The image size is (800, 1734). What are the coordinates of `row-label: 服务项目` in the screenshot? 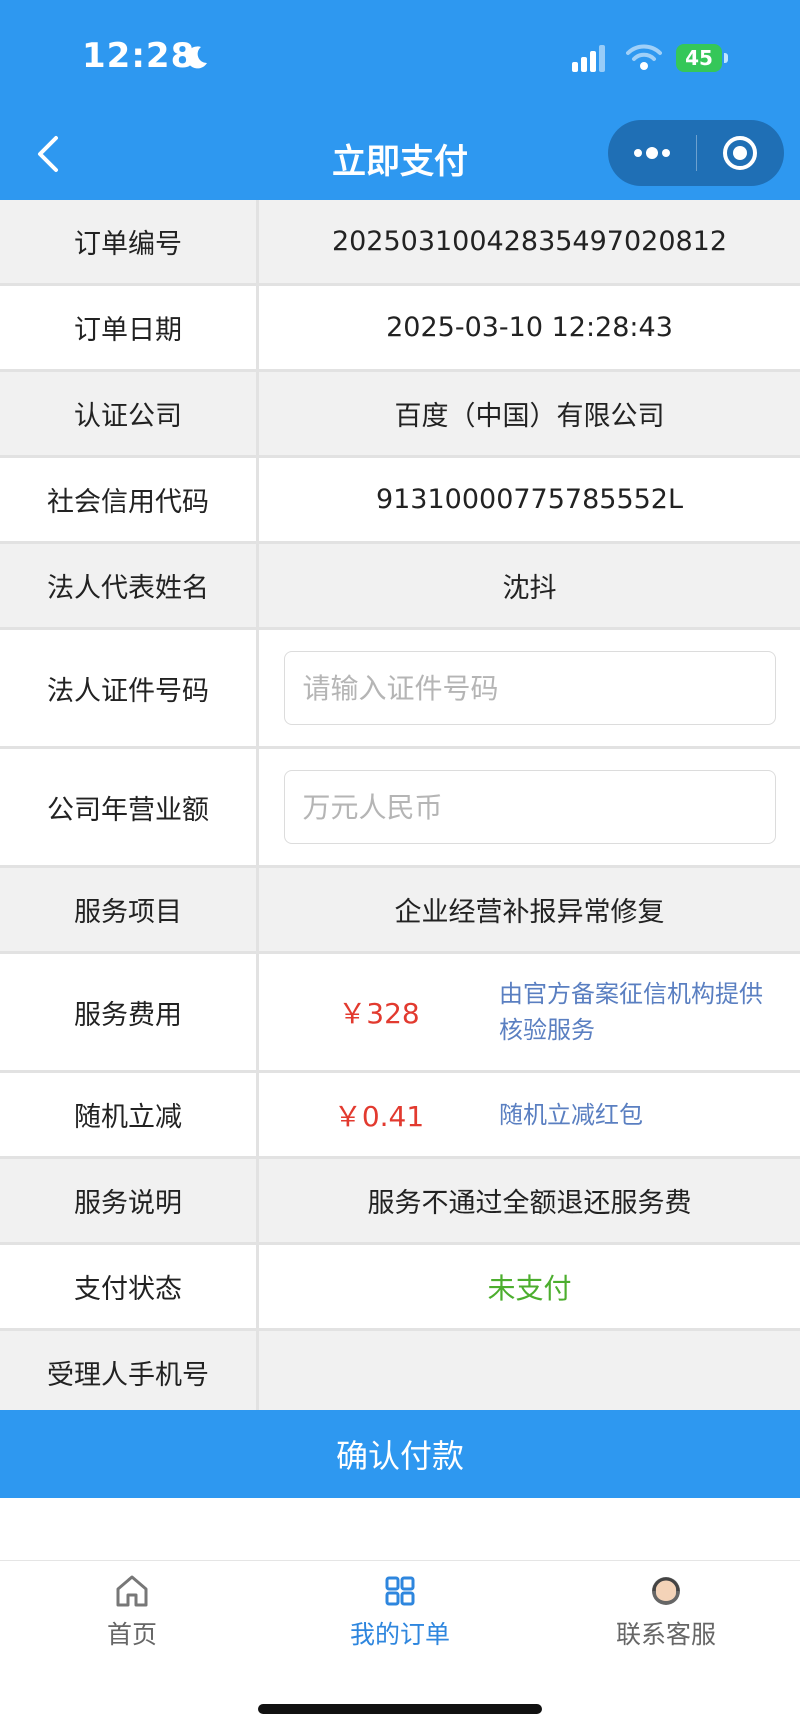 It's located at (129, 909).